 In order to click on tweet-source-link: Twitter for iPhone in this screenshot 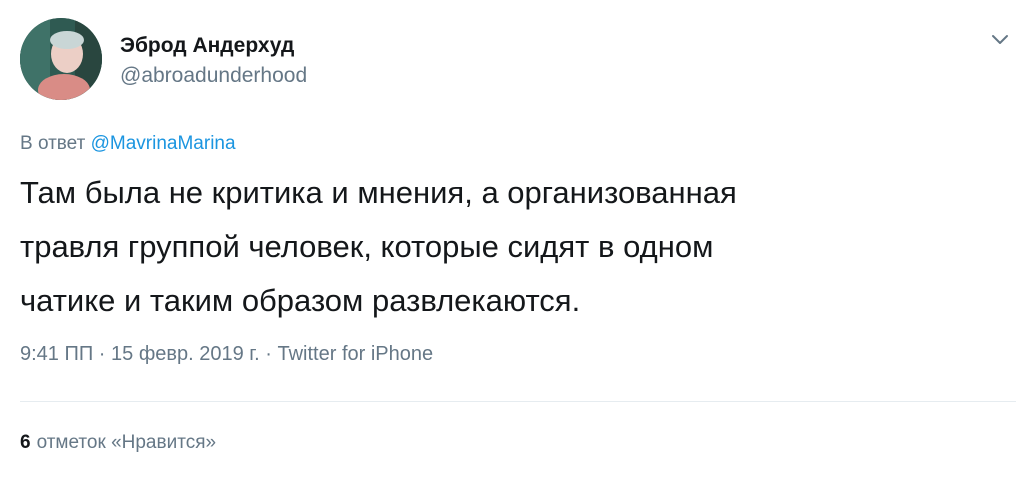, I will do `click(356, 354)`.